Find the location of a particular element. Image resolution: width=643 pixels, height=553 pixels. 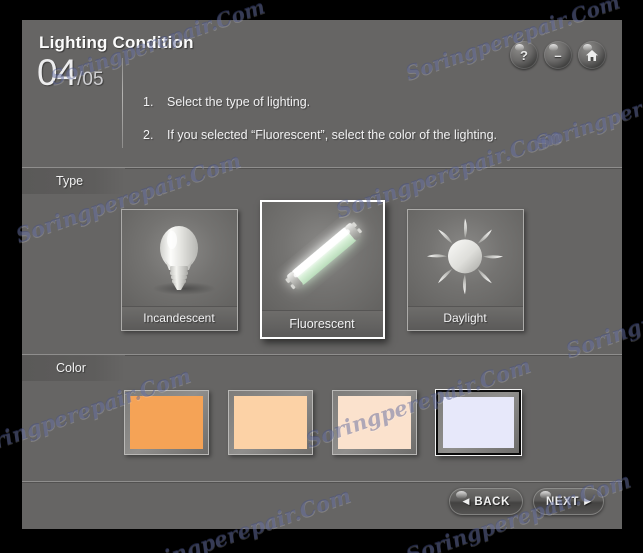

type-option-daylight: Daylight is located at coordinates (465, 269).